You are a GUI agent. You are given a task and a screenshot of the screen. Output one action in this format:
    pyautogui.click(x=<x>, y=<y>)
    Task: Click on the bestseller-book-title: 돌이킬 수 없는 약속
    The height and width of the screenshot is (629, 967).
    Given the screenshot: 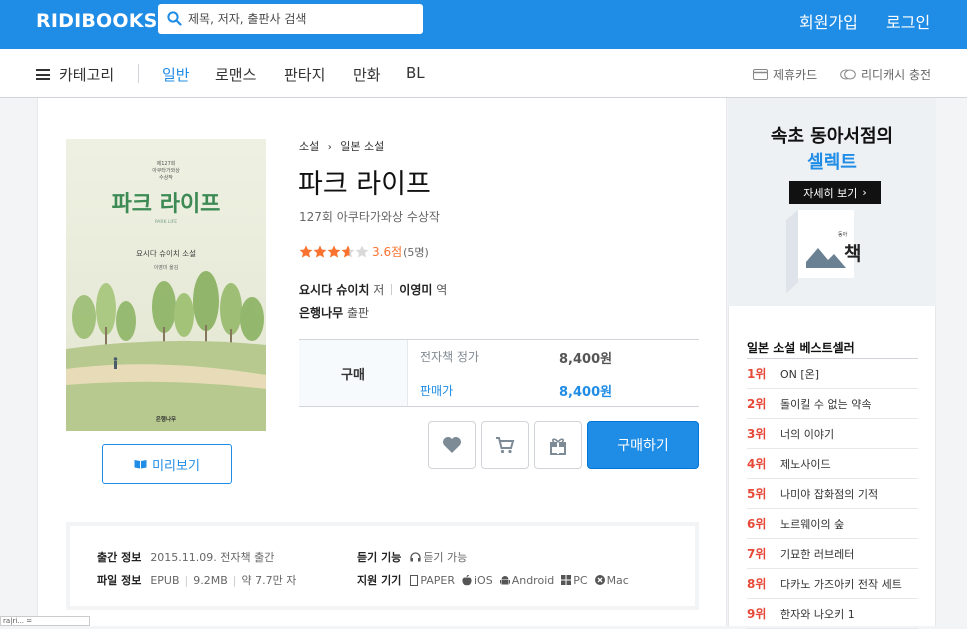 What is the action you would take?
    pyautogui.click(x=826, y=404)
    